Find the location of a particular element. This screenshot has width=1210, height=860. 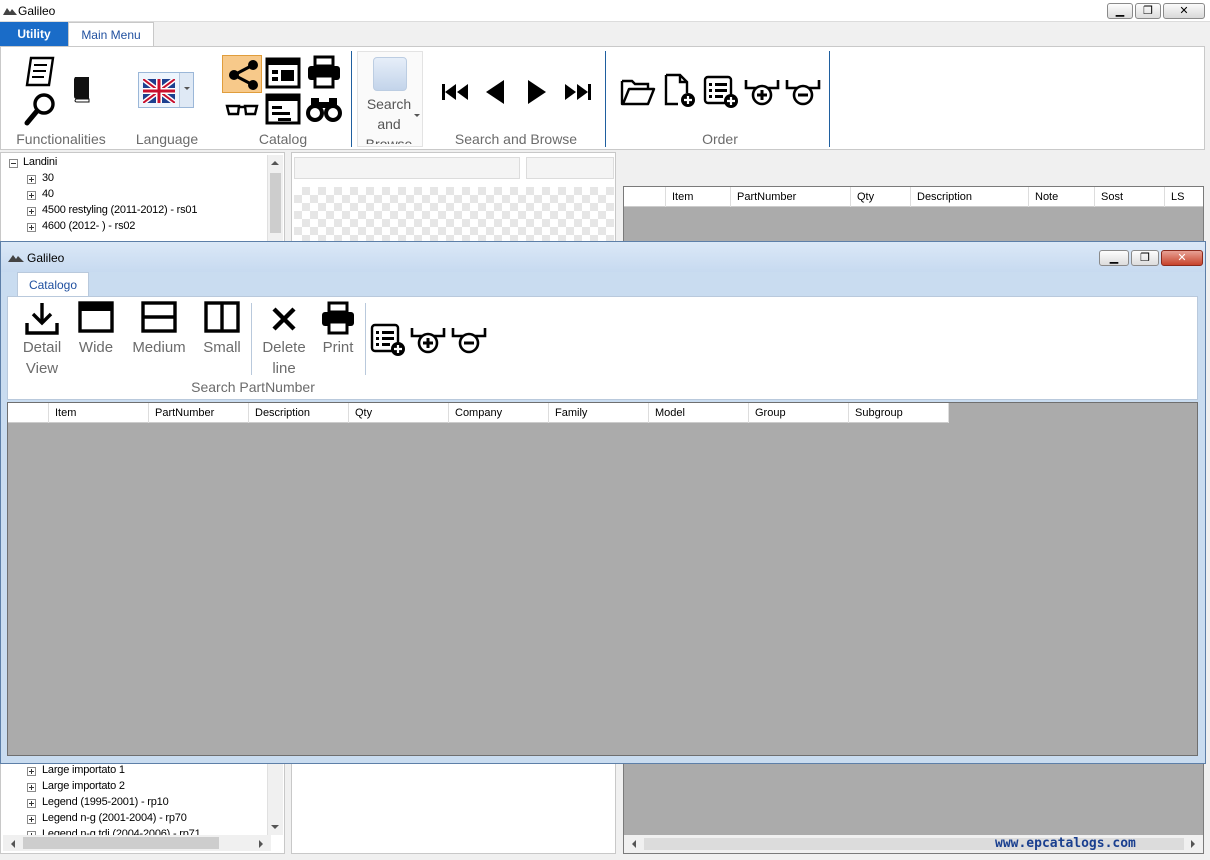

column-header: Note is located at coordinates (1062, 197).